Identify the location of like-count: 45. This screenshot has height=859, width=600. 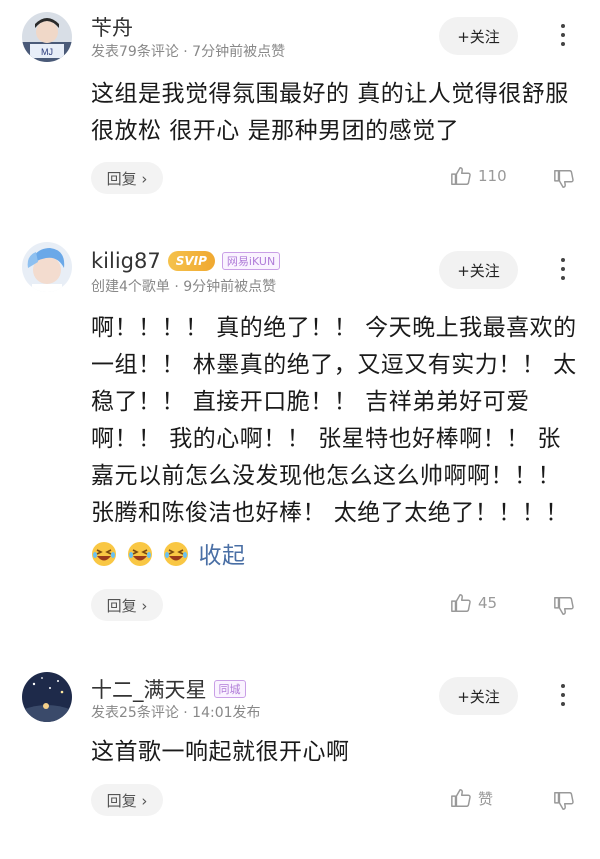
(488, 603).